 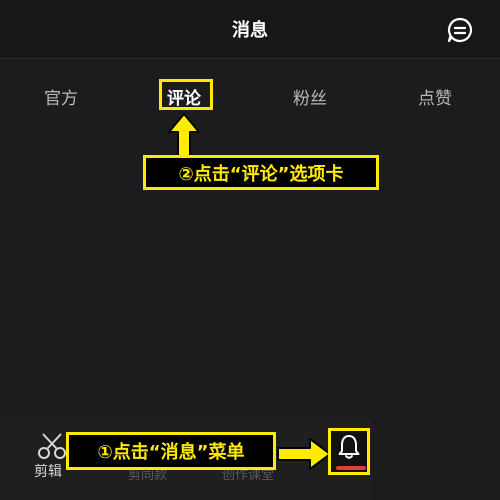 What do you see at coordinates (349, 447) in the screenshot?
I see `bell-icon` at bounding box center [349, 447].